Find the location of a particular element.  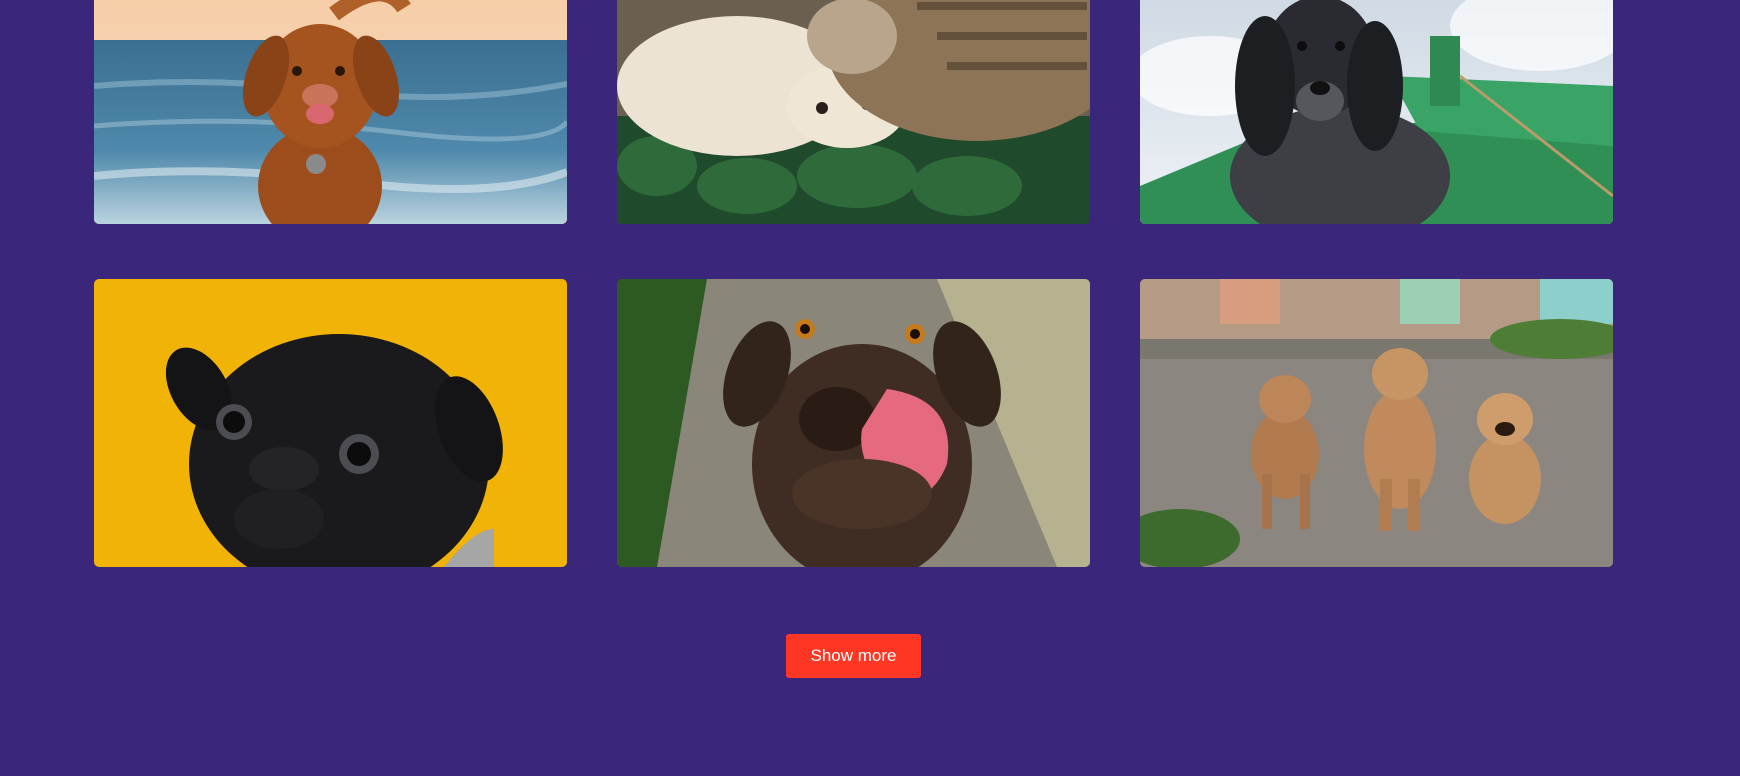

gallery-image-cat-puppy is located at coordinates (853, 112).